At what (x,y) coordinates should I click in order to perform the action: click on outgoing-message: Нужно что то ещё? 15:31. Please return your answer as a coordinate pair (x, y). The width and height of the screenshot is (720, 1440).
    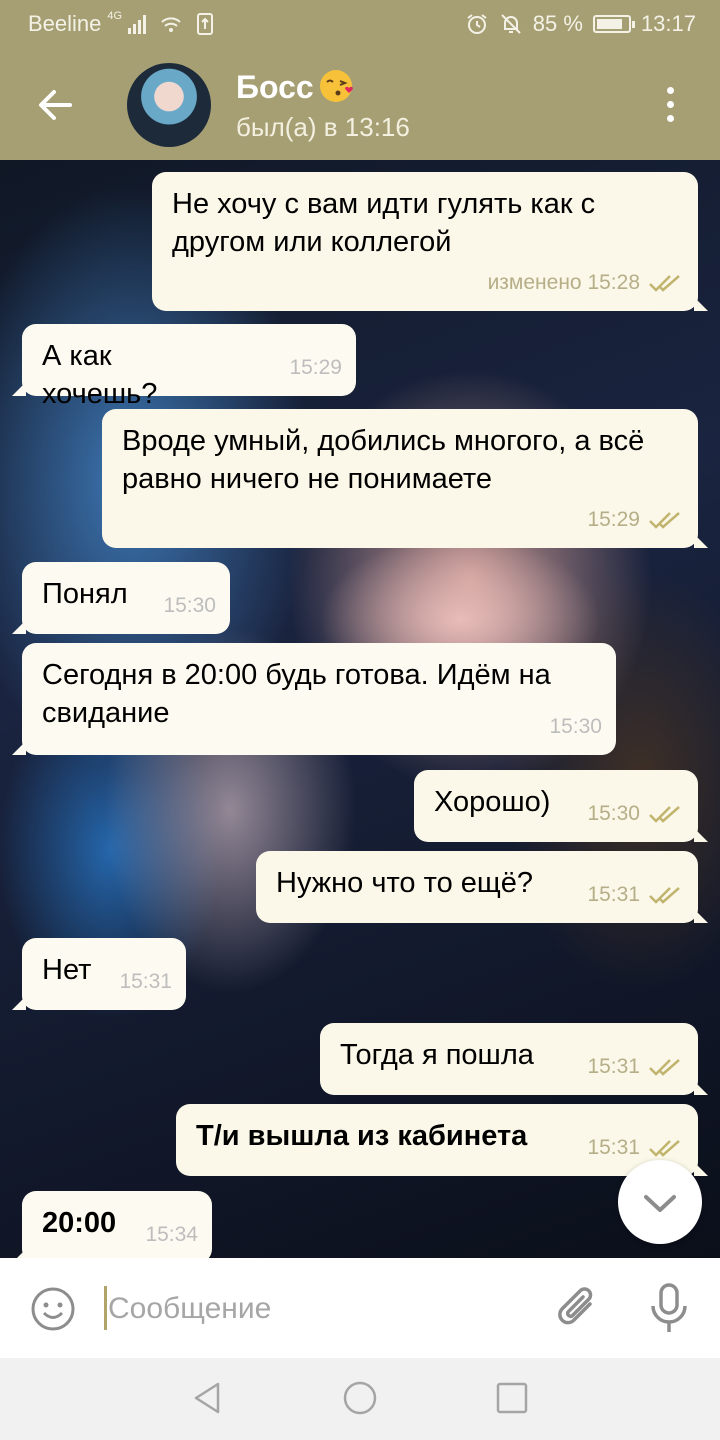
    Looking at the image, I should click on (482, 887).